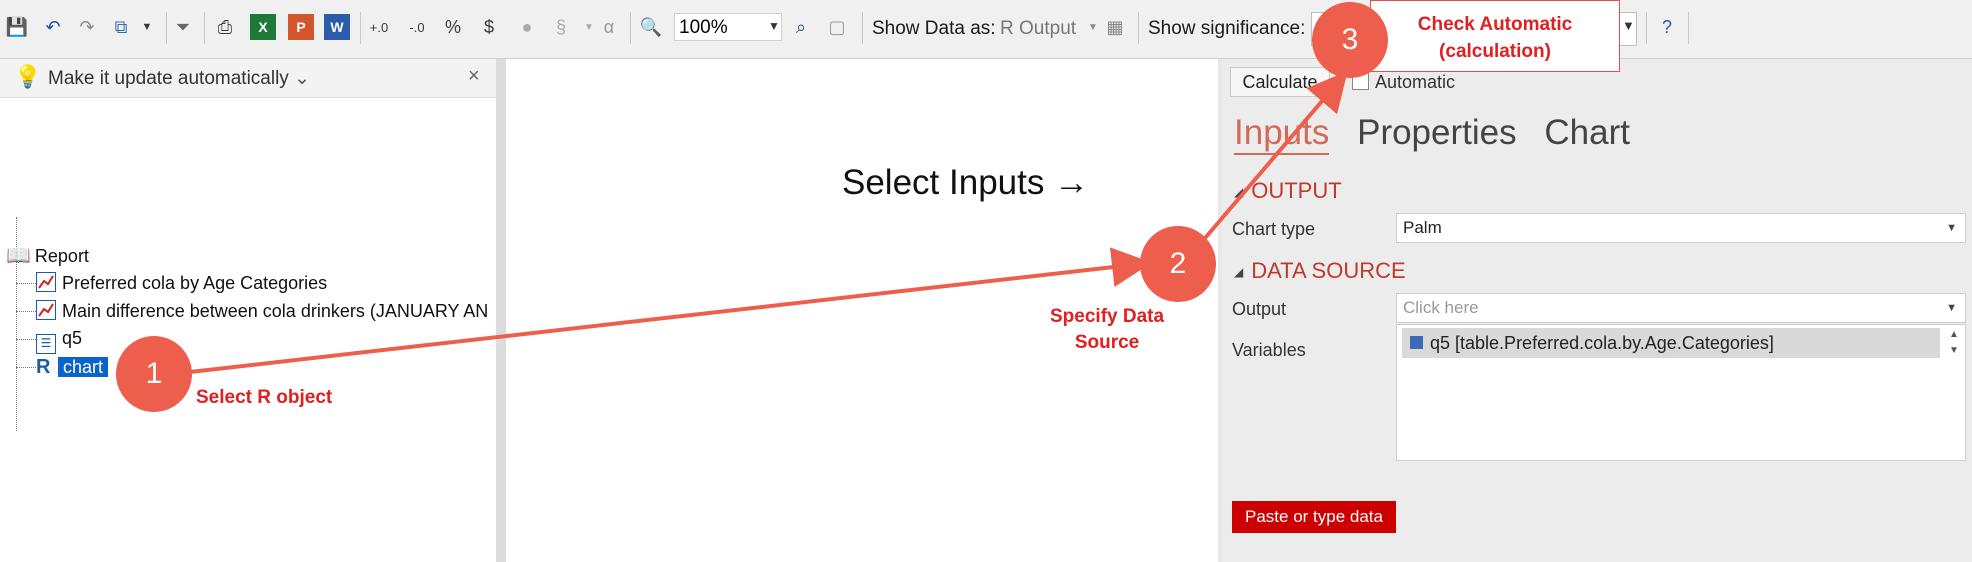  I want to click on step-3-callout: Check Automatic (calculation), so click(1495, 36).